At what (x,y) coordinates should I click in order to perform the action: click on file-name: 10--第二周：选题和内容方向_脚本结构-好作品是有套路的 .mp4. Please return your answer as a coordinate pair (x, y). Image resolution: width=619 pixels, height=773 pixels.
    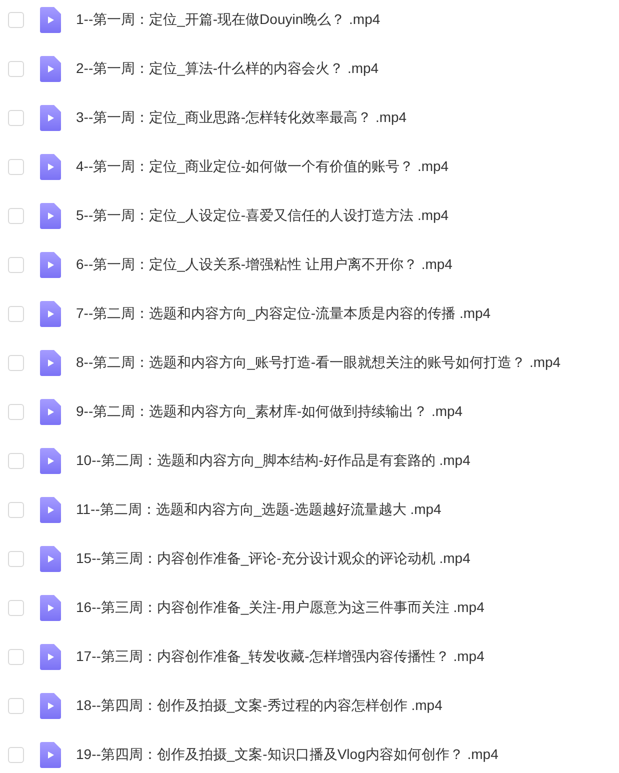
    Looking at the image, I should click on (273, 460).